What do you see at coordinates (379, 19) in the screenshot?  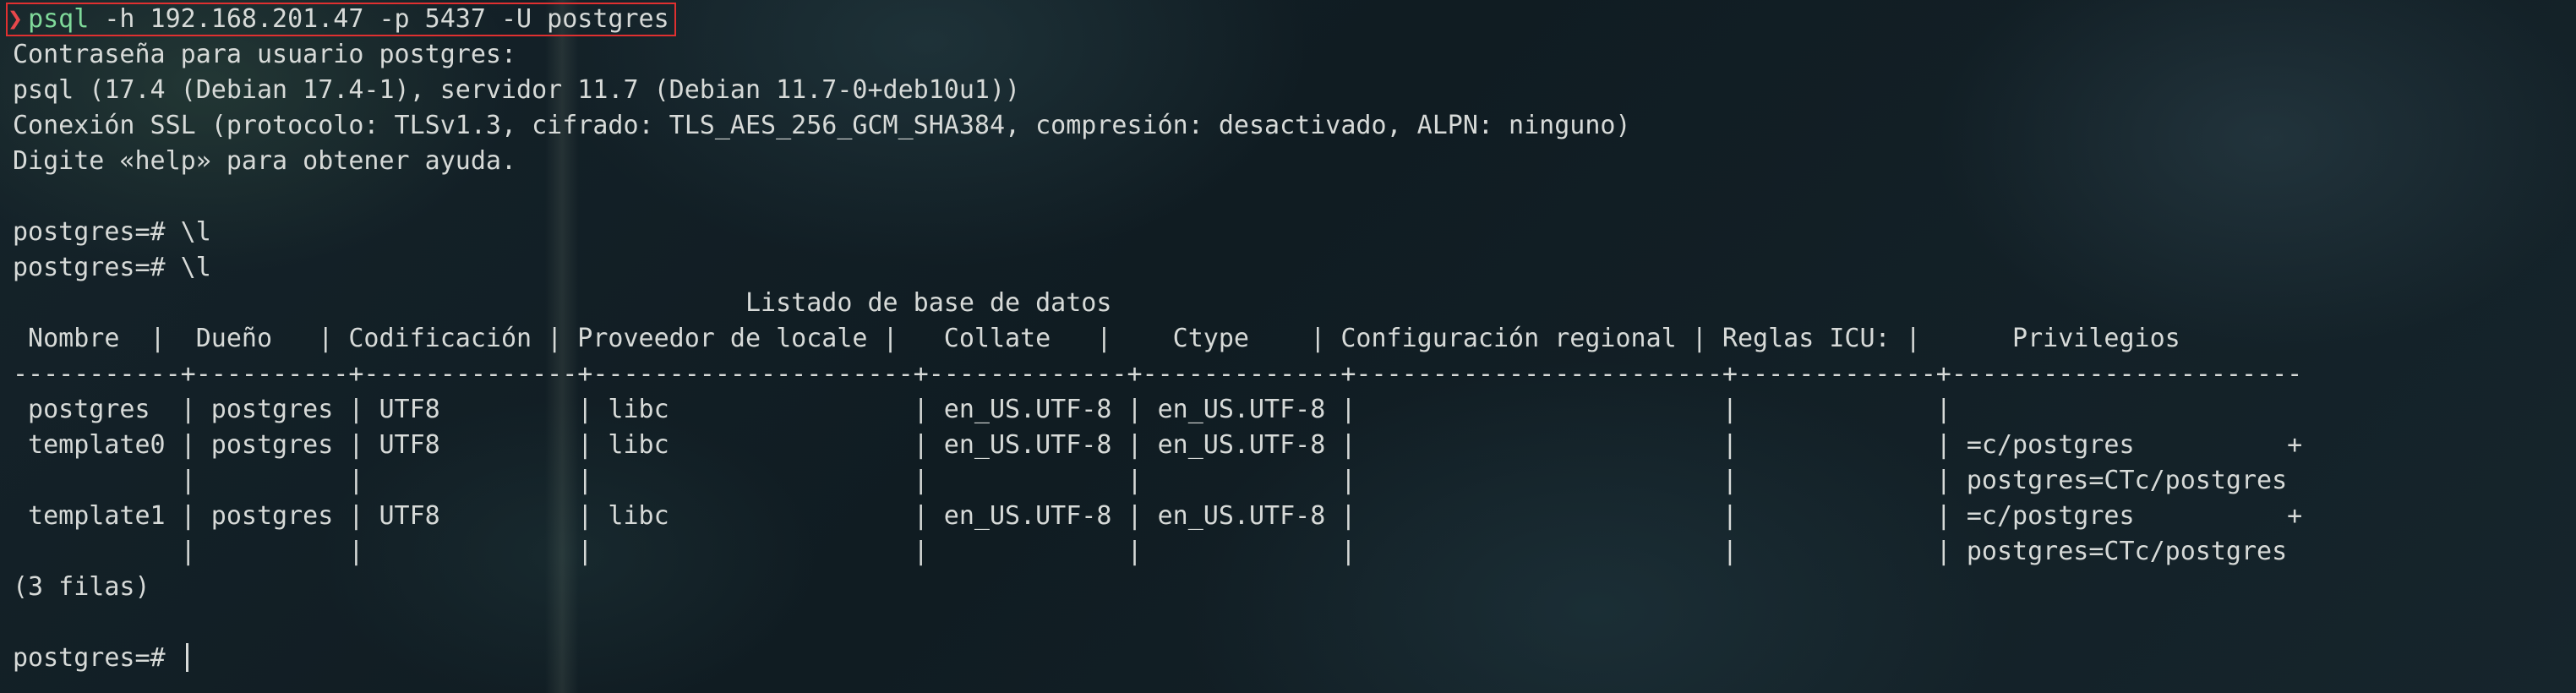 I see `command-arguments: -h 192.168.201.47 -p 5437 -U postgres` at bounding box center [379, 19].